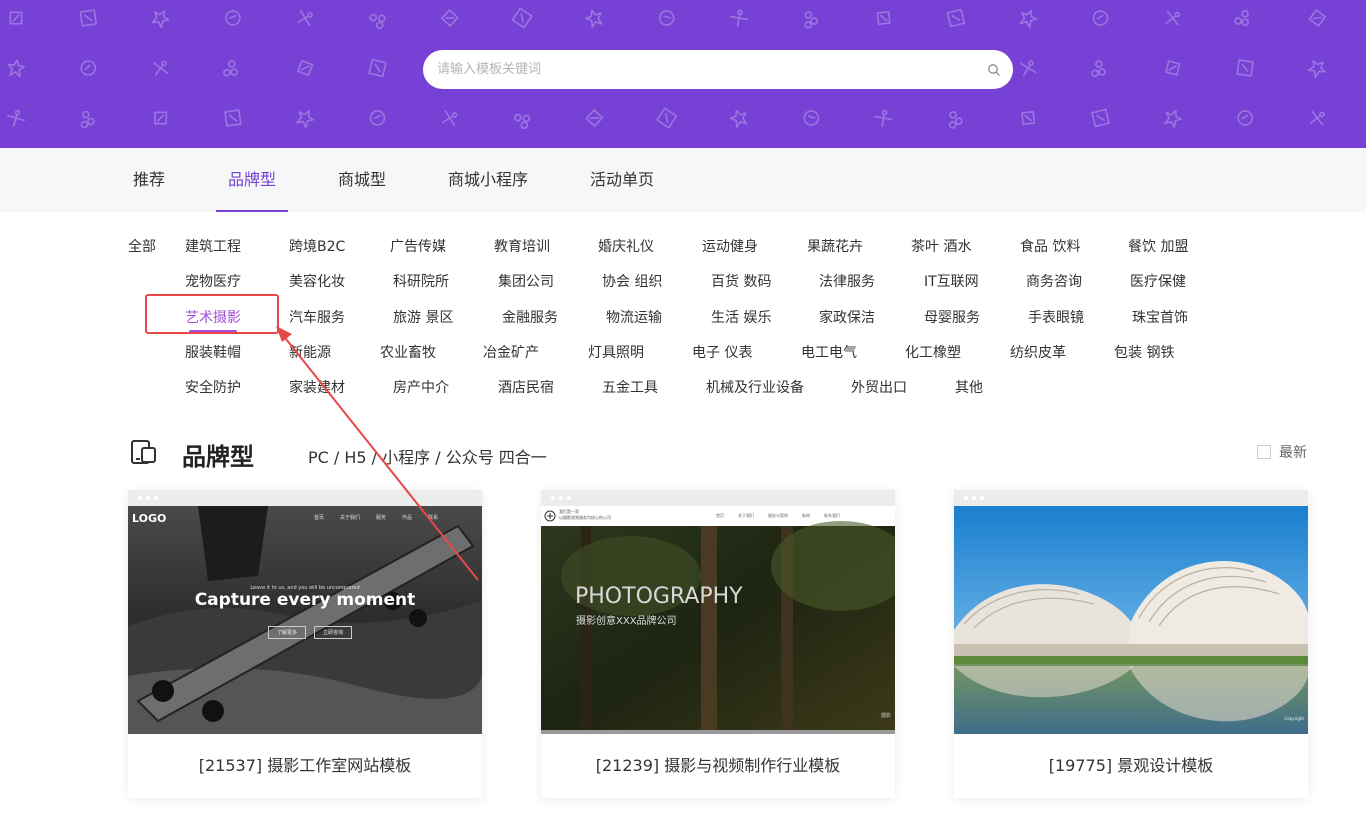 The width and height of the screenshot is (1366, 832). What do you see at coordinates (622, 180) in the screenshot?
I see `tab-landing-page: 活动单页` at bounding box center [622, 180].